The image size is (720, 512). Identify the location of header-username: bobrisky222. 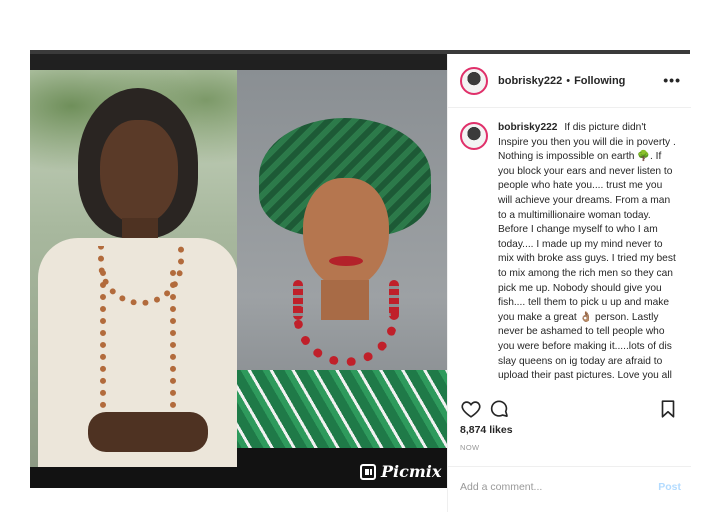
(530, 81).